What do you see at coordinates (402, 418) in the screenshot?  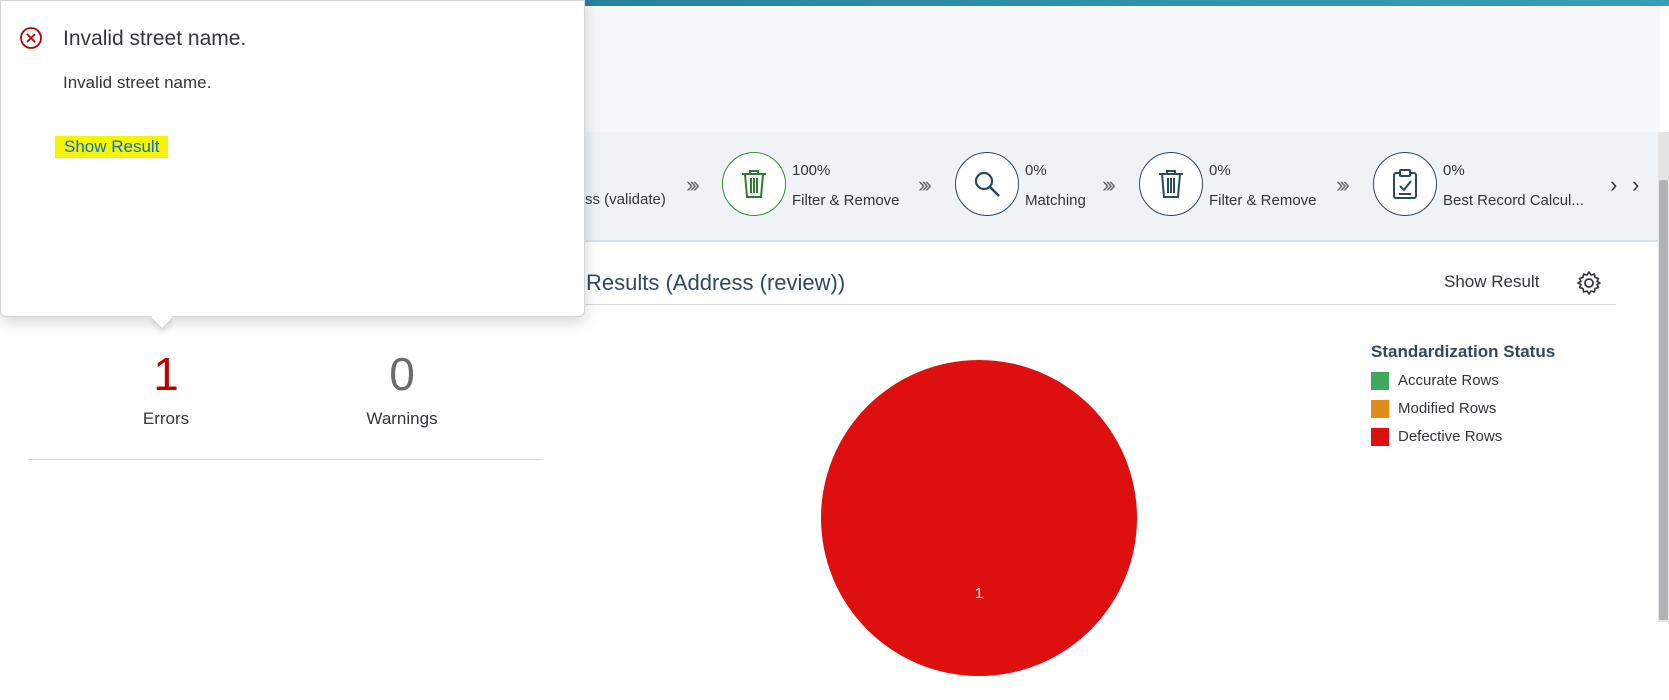 I see `warnings-label: Warnings` at bounding box center [402, 418].